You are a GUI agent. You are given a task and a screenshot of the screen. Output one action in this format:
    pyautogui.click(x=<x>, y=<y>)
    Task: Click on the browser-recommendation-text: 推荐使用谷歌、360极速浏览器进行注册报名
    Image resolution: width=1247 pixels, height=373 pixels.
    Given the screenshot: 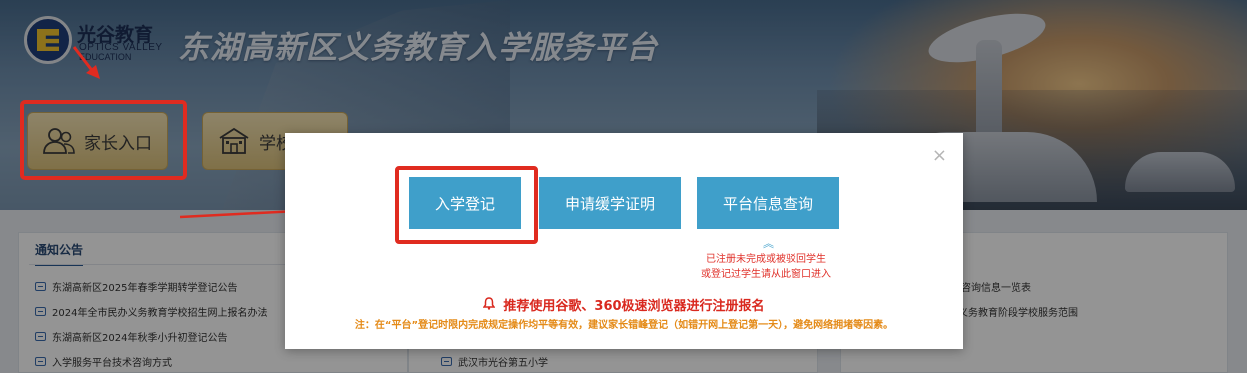 What is the action you would take?
    pyautogui.click(x=634, y=306)
    